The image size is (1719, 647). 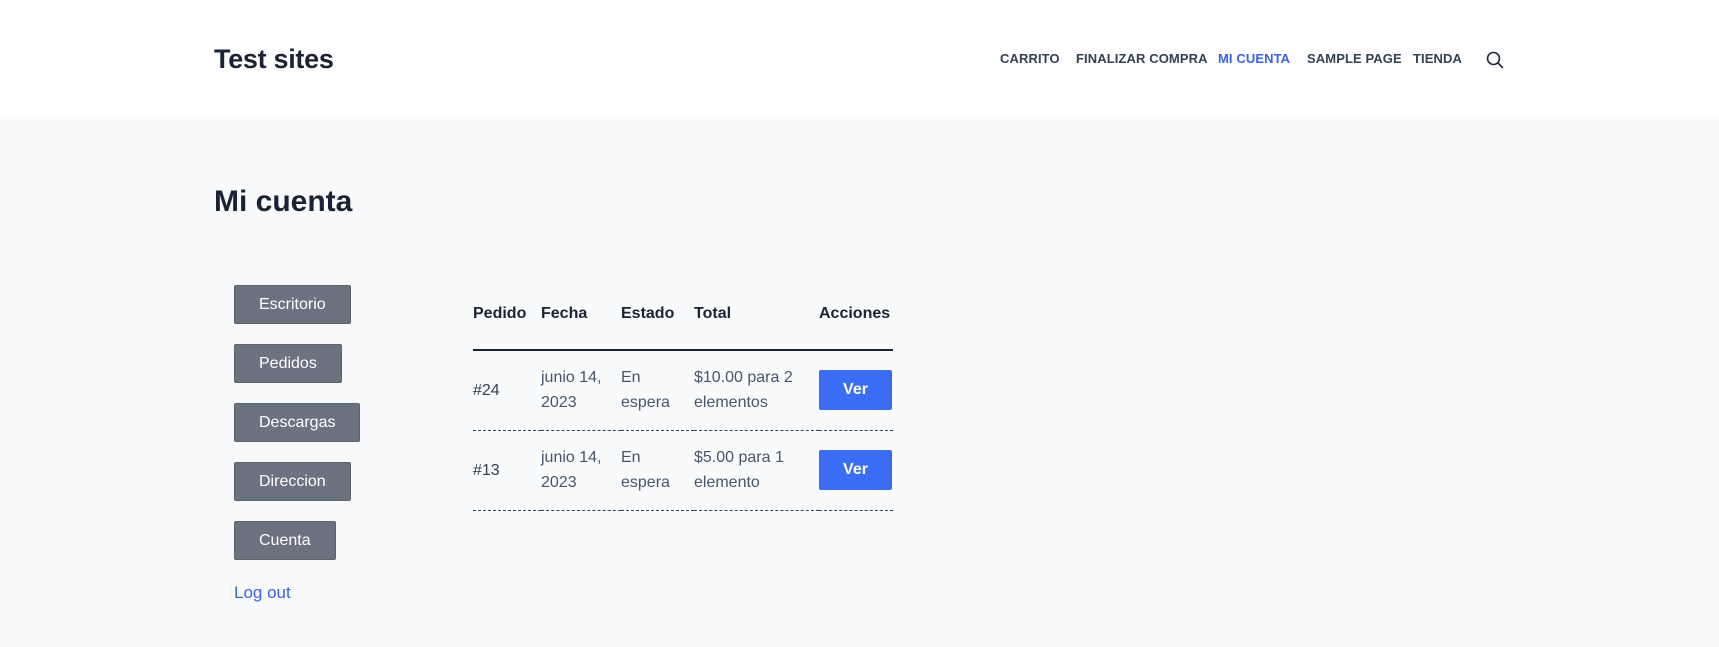 What do you see at coordinates (743, 378) in the screenshot?
I see `order-total-line1: $10.00 para 2` at bounding box center [743, 378].